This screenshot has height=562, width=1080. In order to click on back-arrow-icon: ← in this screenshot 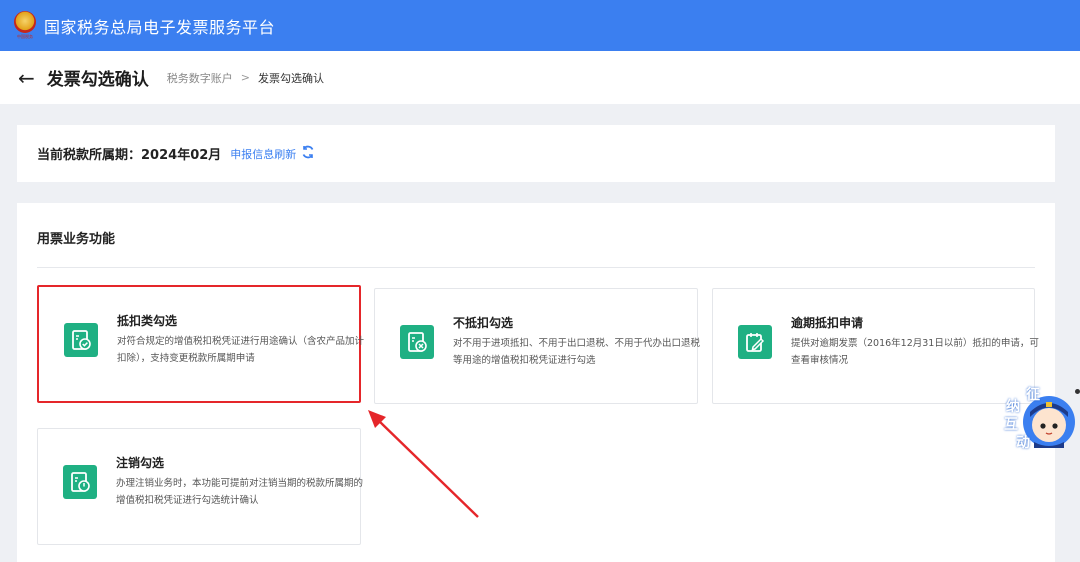, I will do `click(26, 78)`.